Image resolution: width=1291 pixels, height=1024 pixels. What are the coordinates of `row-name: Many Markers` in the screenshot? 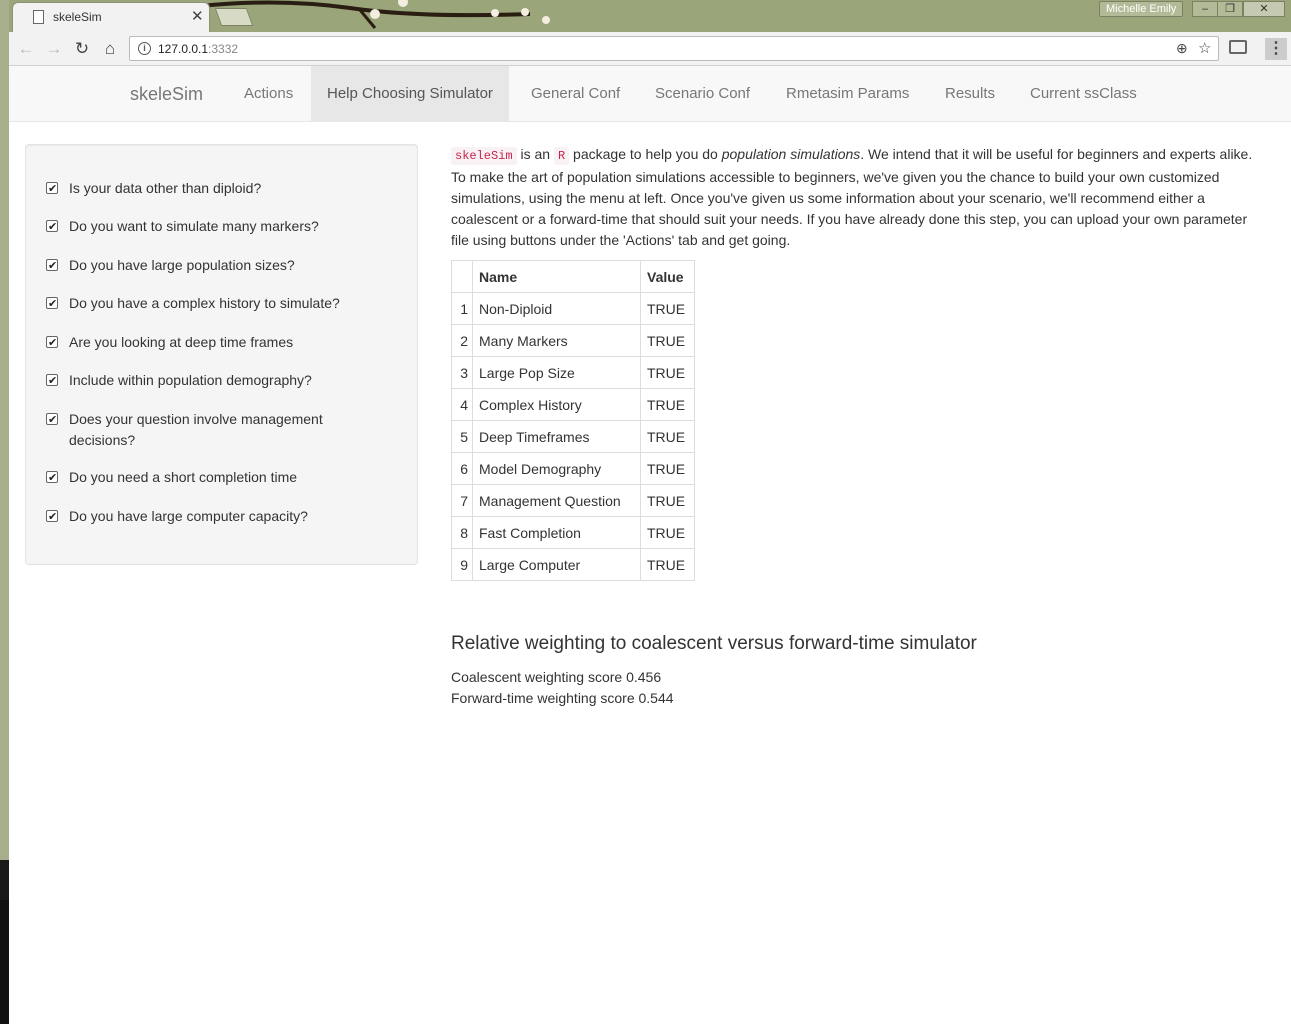 It's located at (556, 340).